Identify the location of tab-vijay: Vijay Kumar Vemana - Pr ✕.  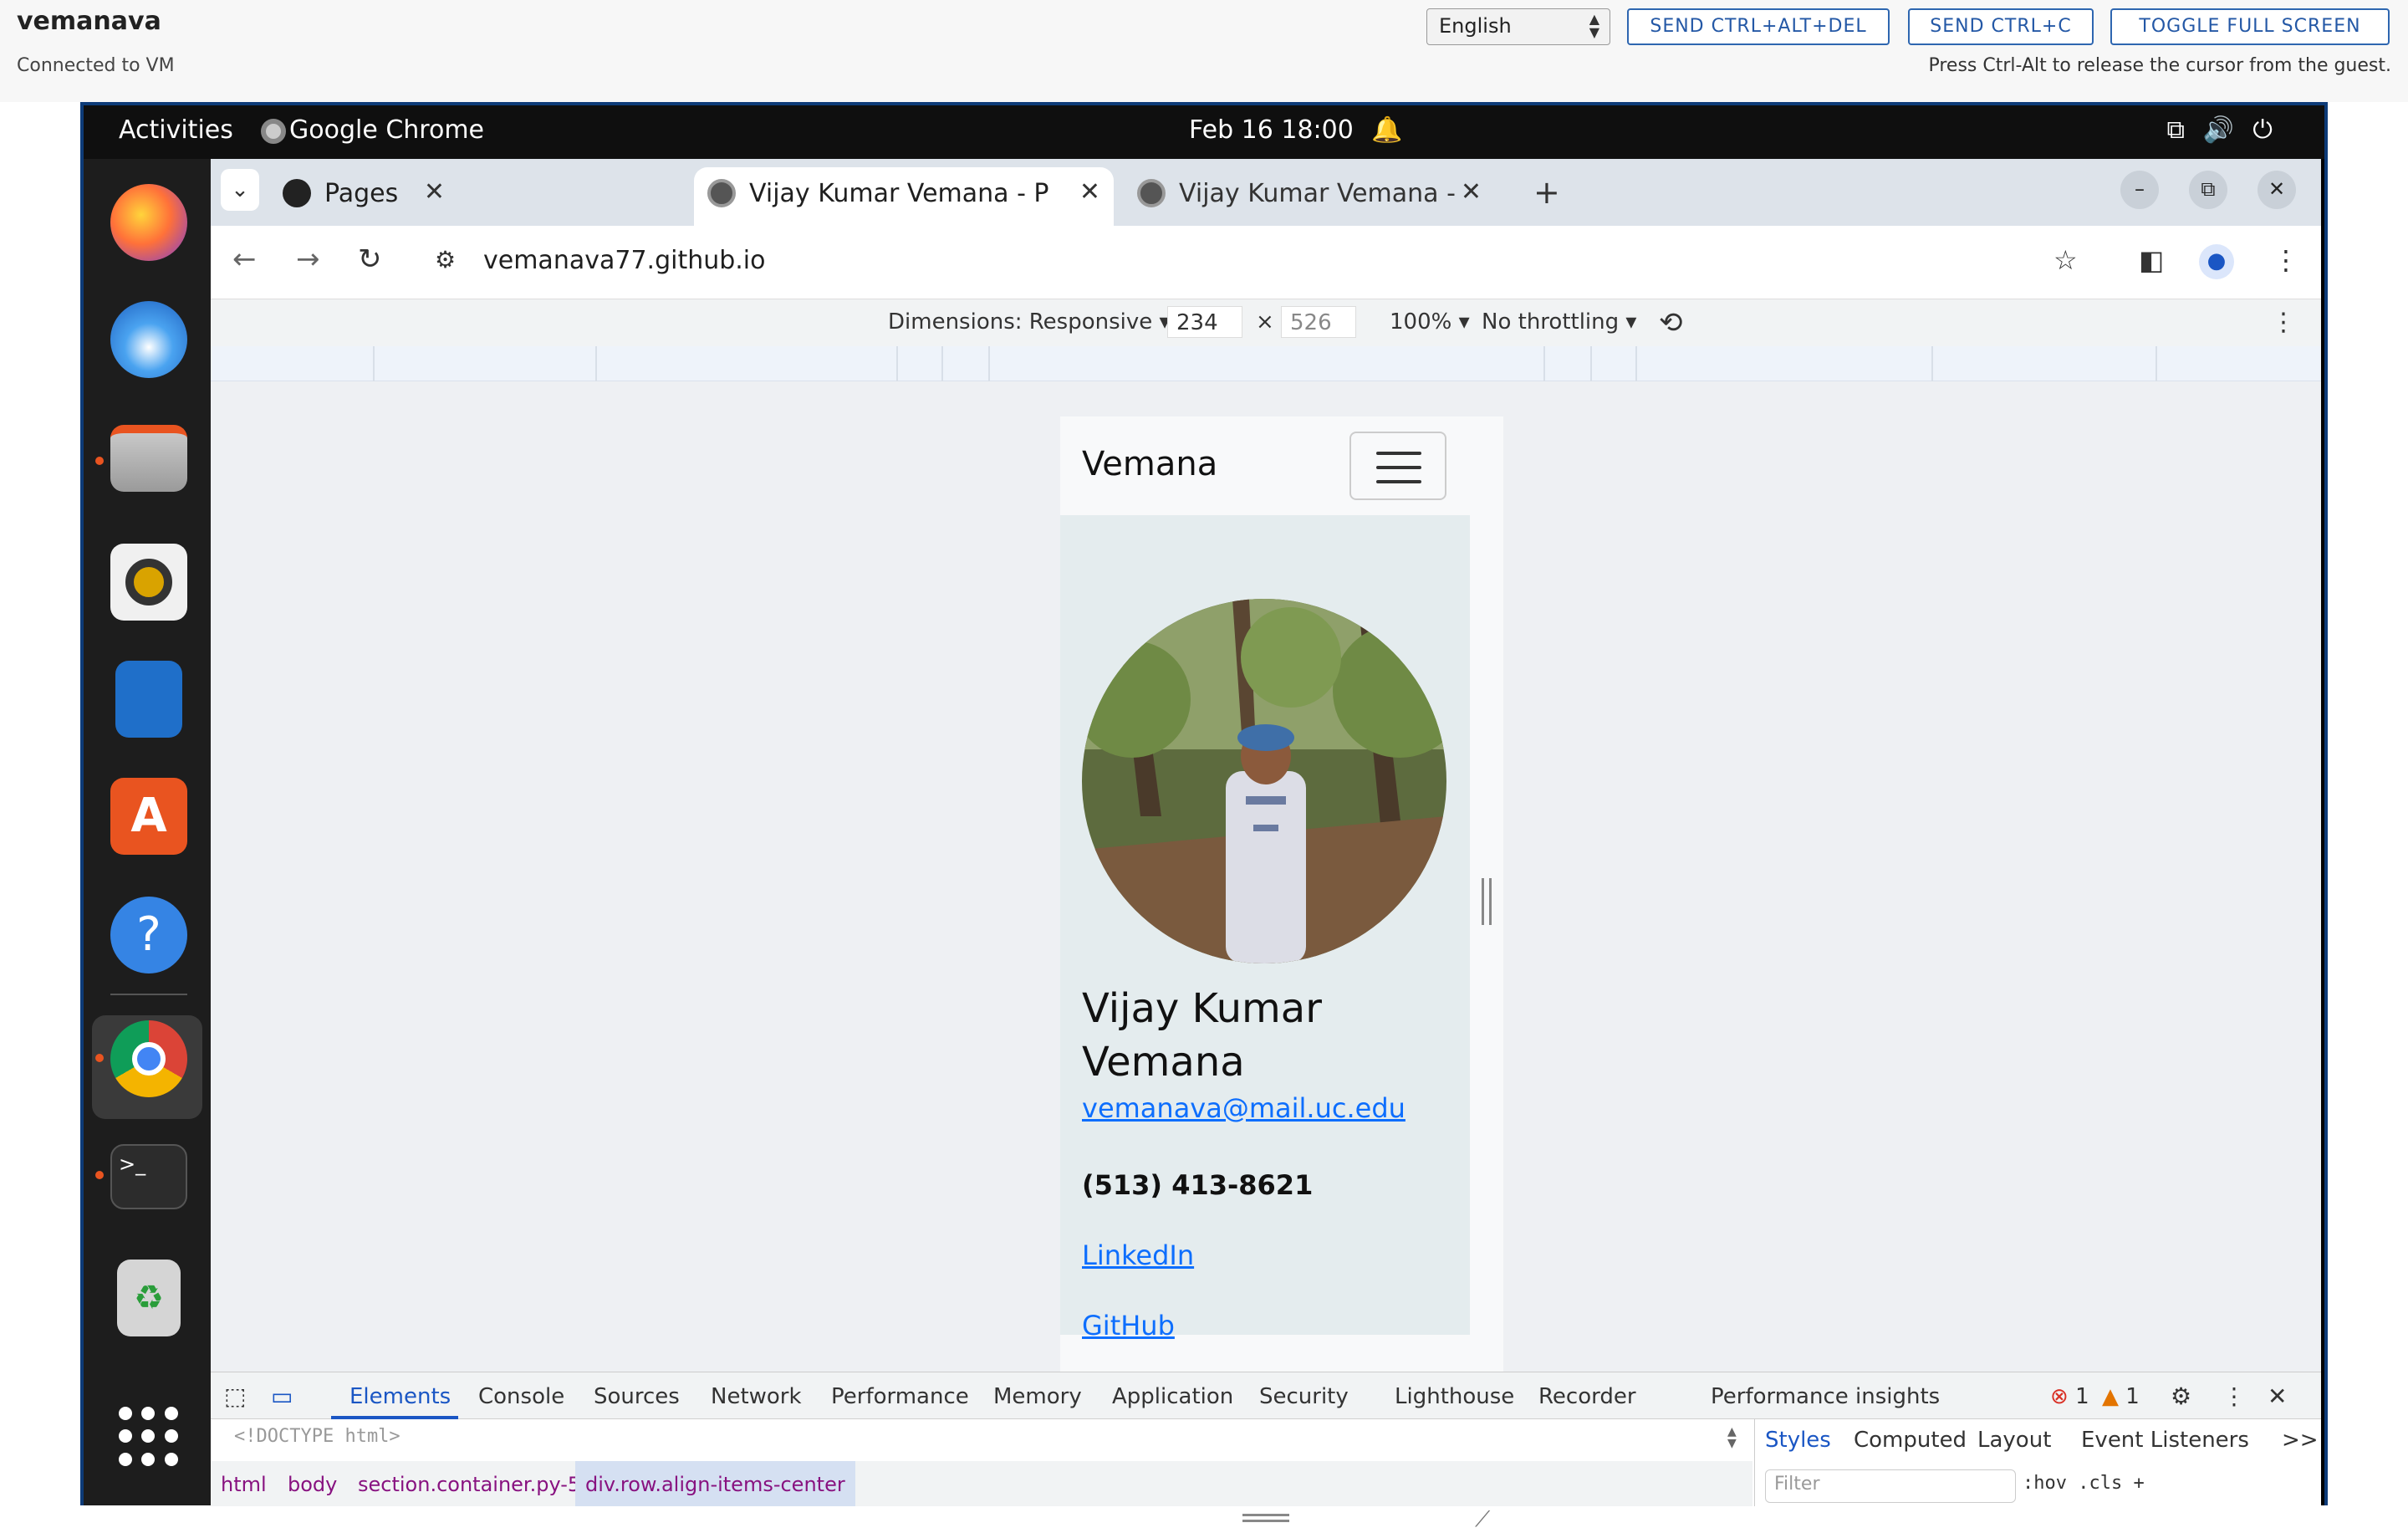
(1316, 196).